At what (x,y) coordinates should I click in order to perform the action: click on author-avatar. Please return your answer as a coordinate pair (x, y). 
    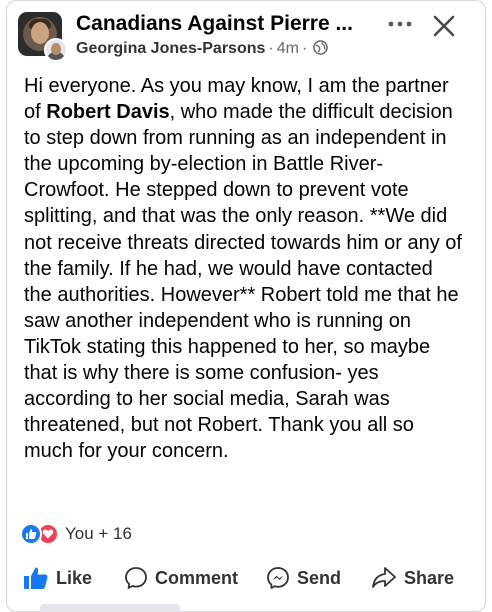
    Looking at the image, I should click on (56, 50).